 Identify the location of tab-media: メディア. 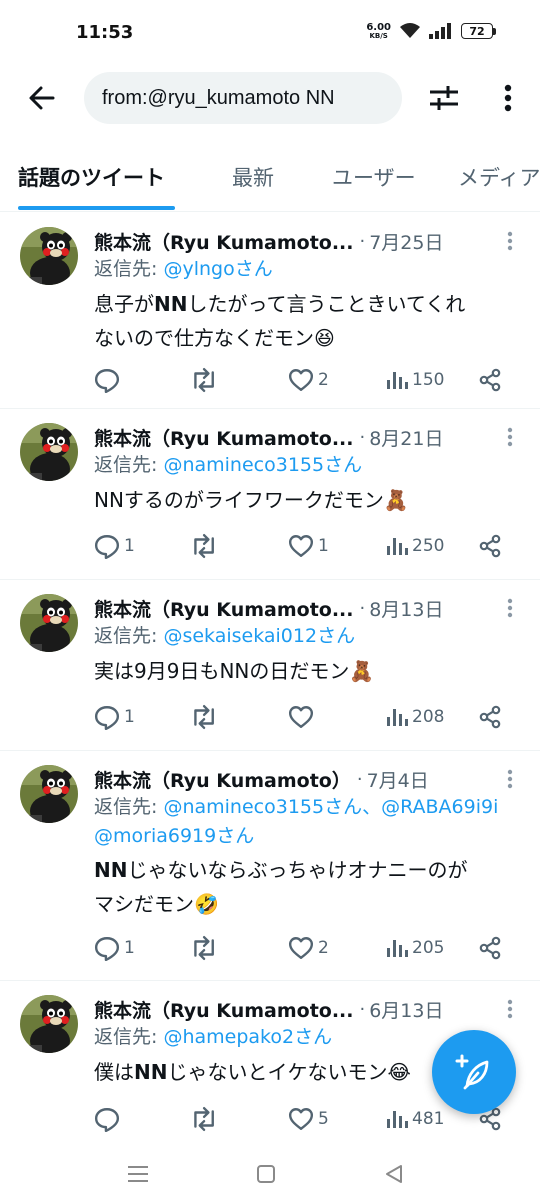
(499, 176).